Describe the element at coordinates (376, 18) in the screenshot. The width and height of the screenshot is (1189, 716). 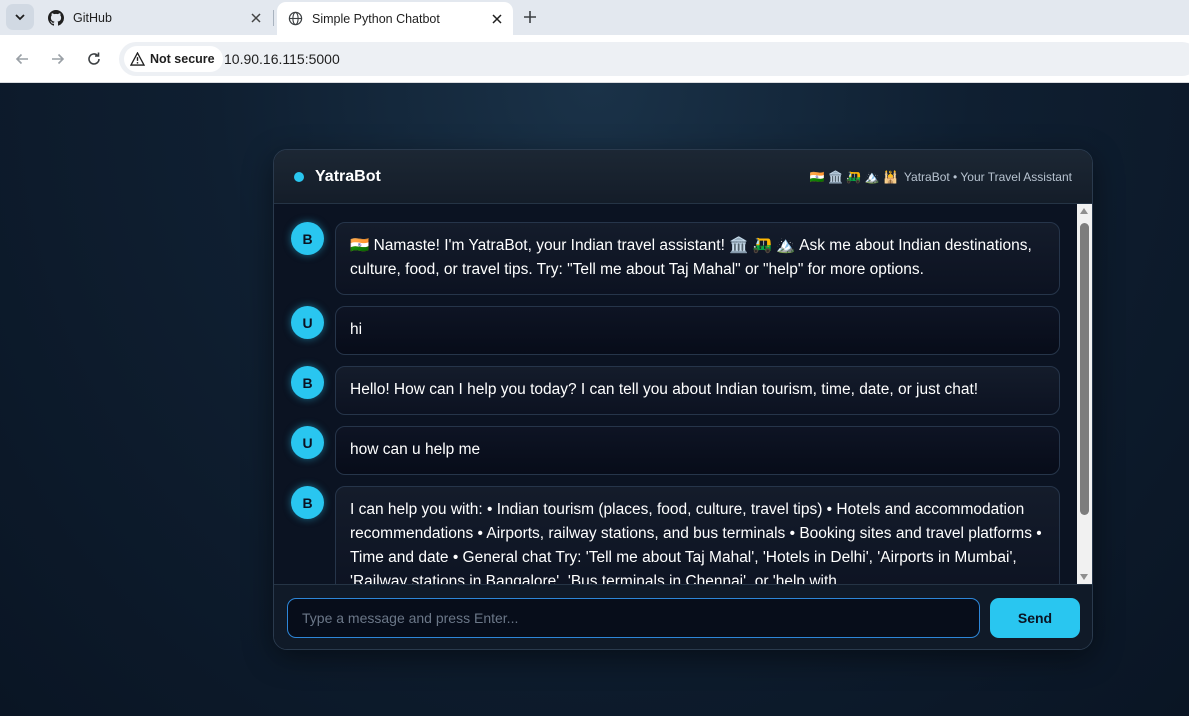
I see `tab-title: Simple Python Chatbot` at that location.